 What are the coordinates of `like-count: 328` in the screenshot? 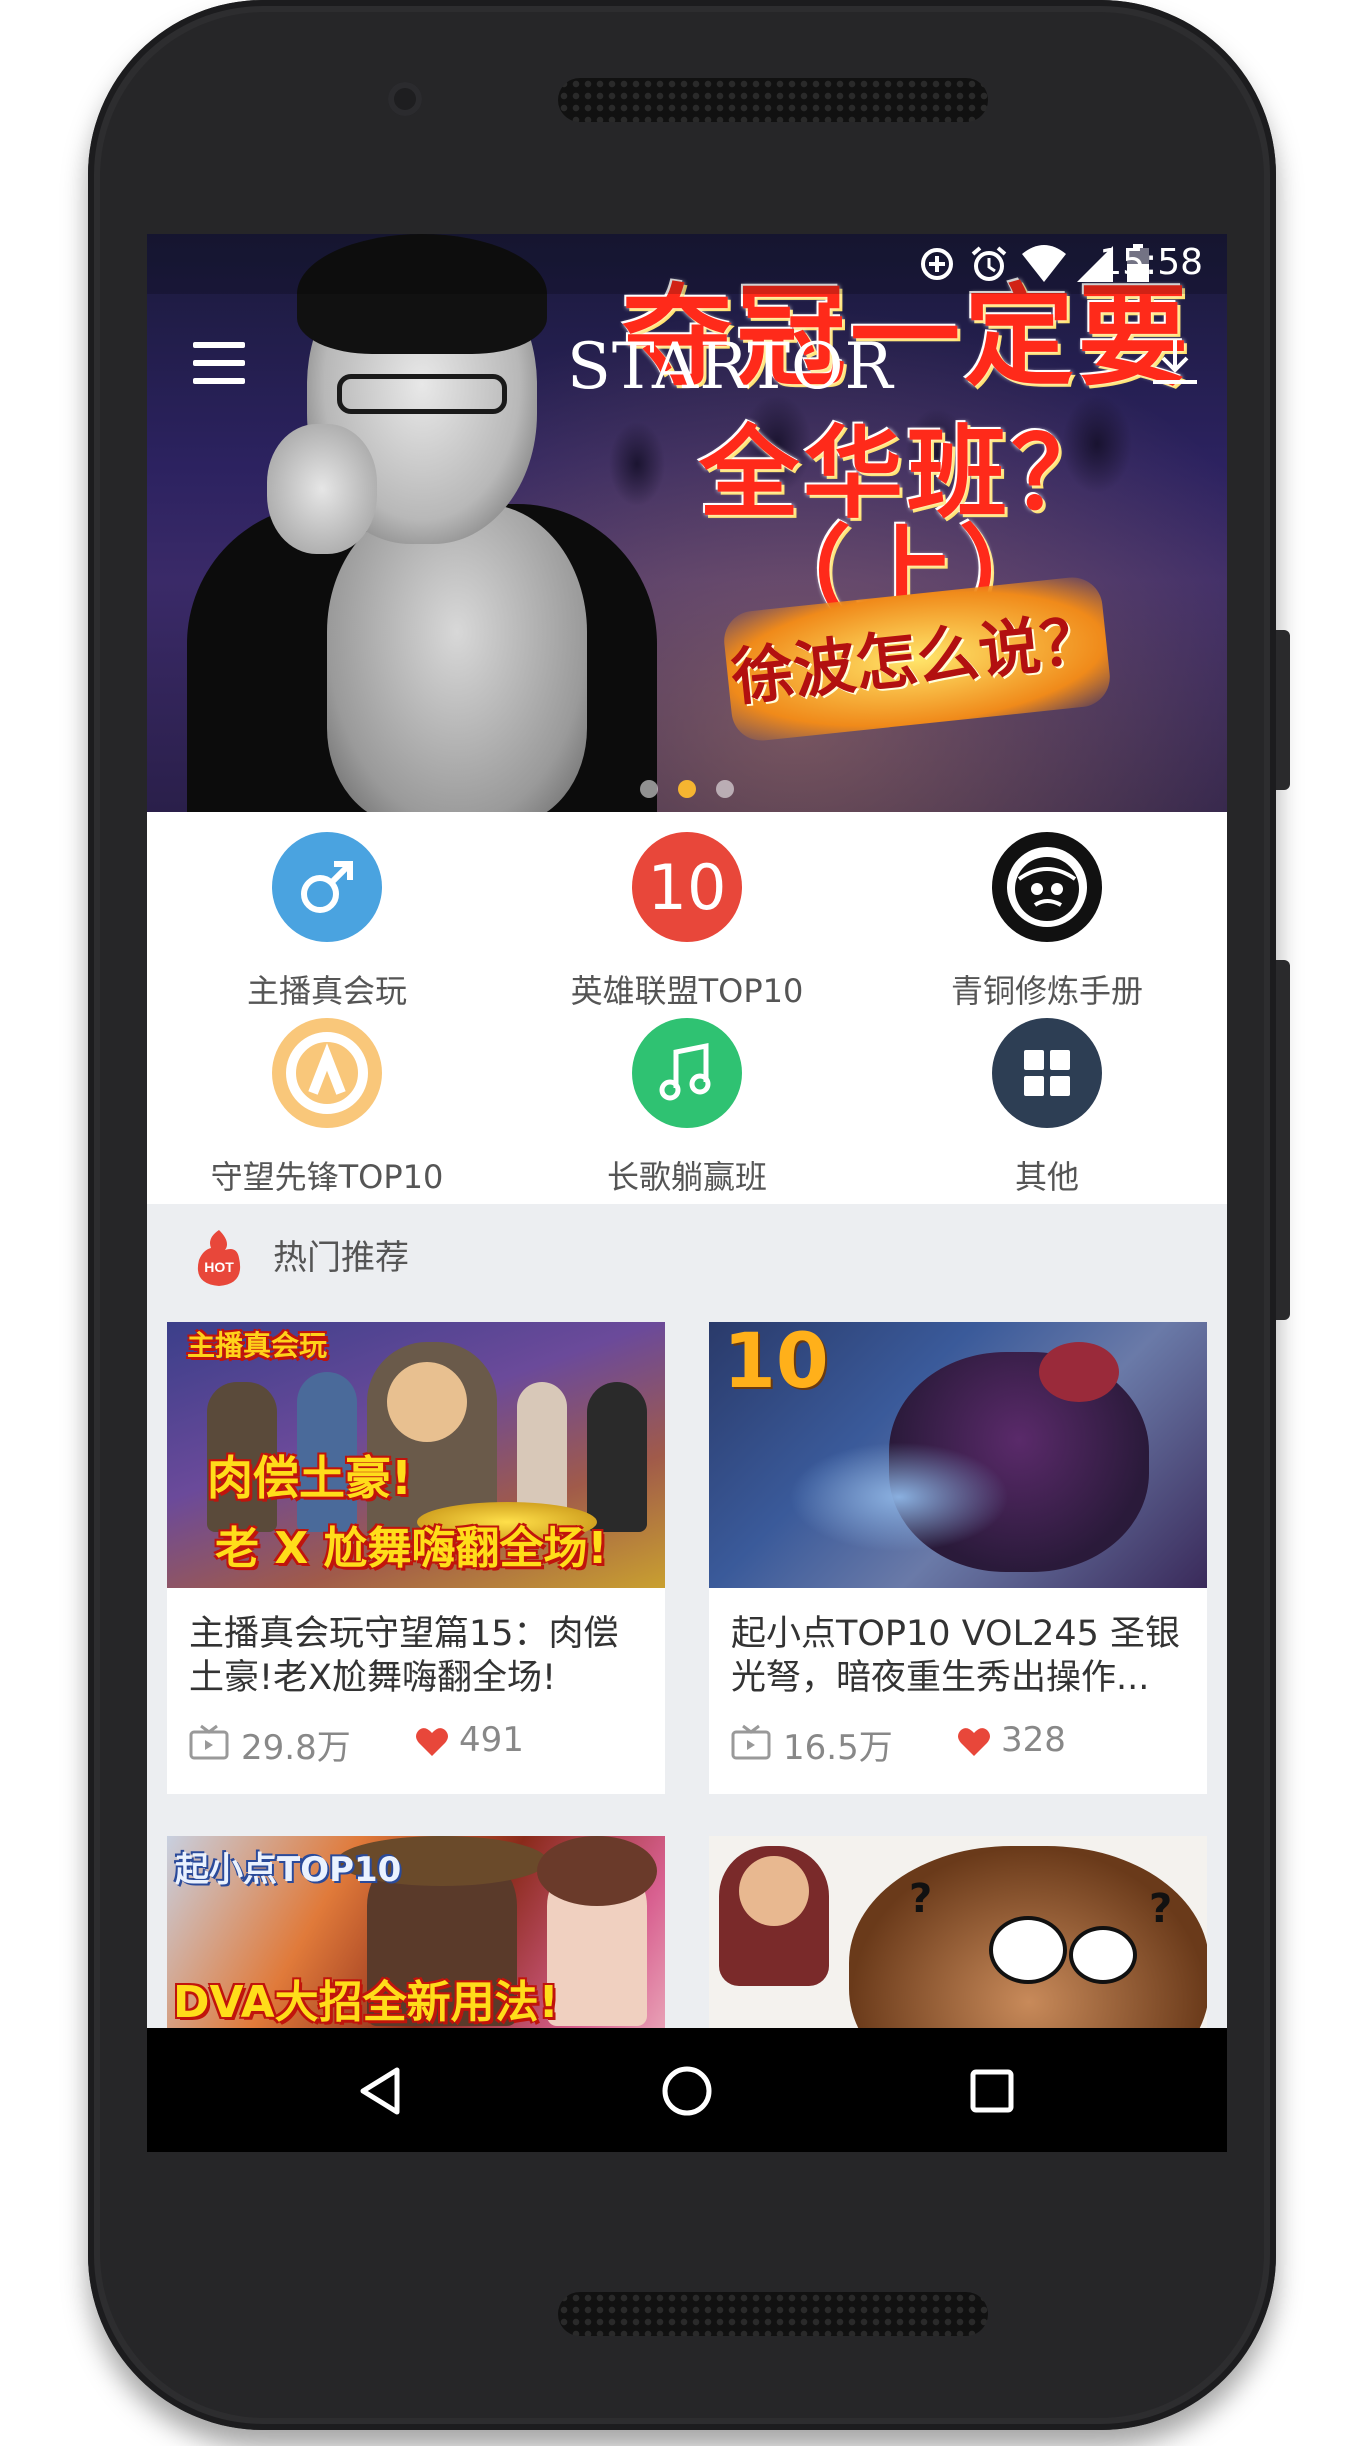 It's located at (1033, 1740).